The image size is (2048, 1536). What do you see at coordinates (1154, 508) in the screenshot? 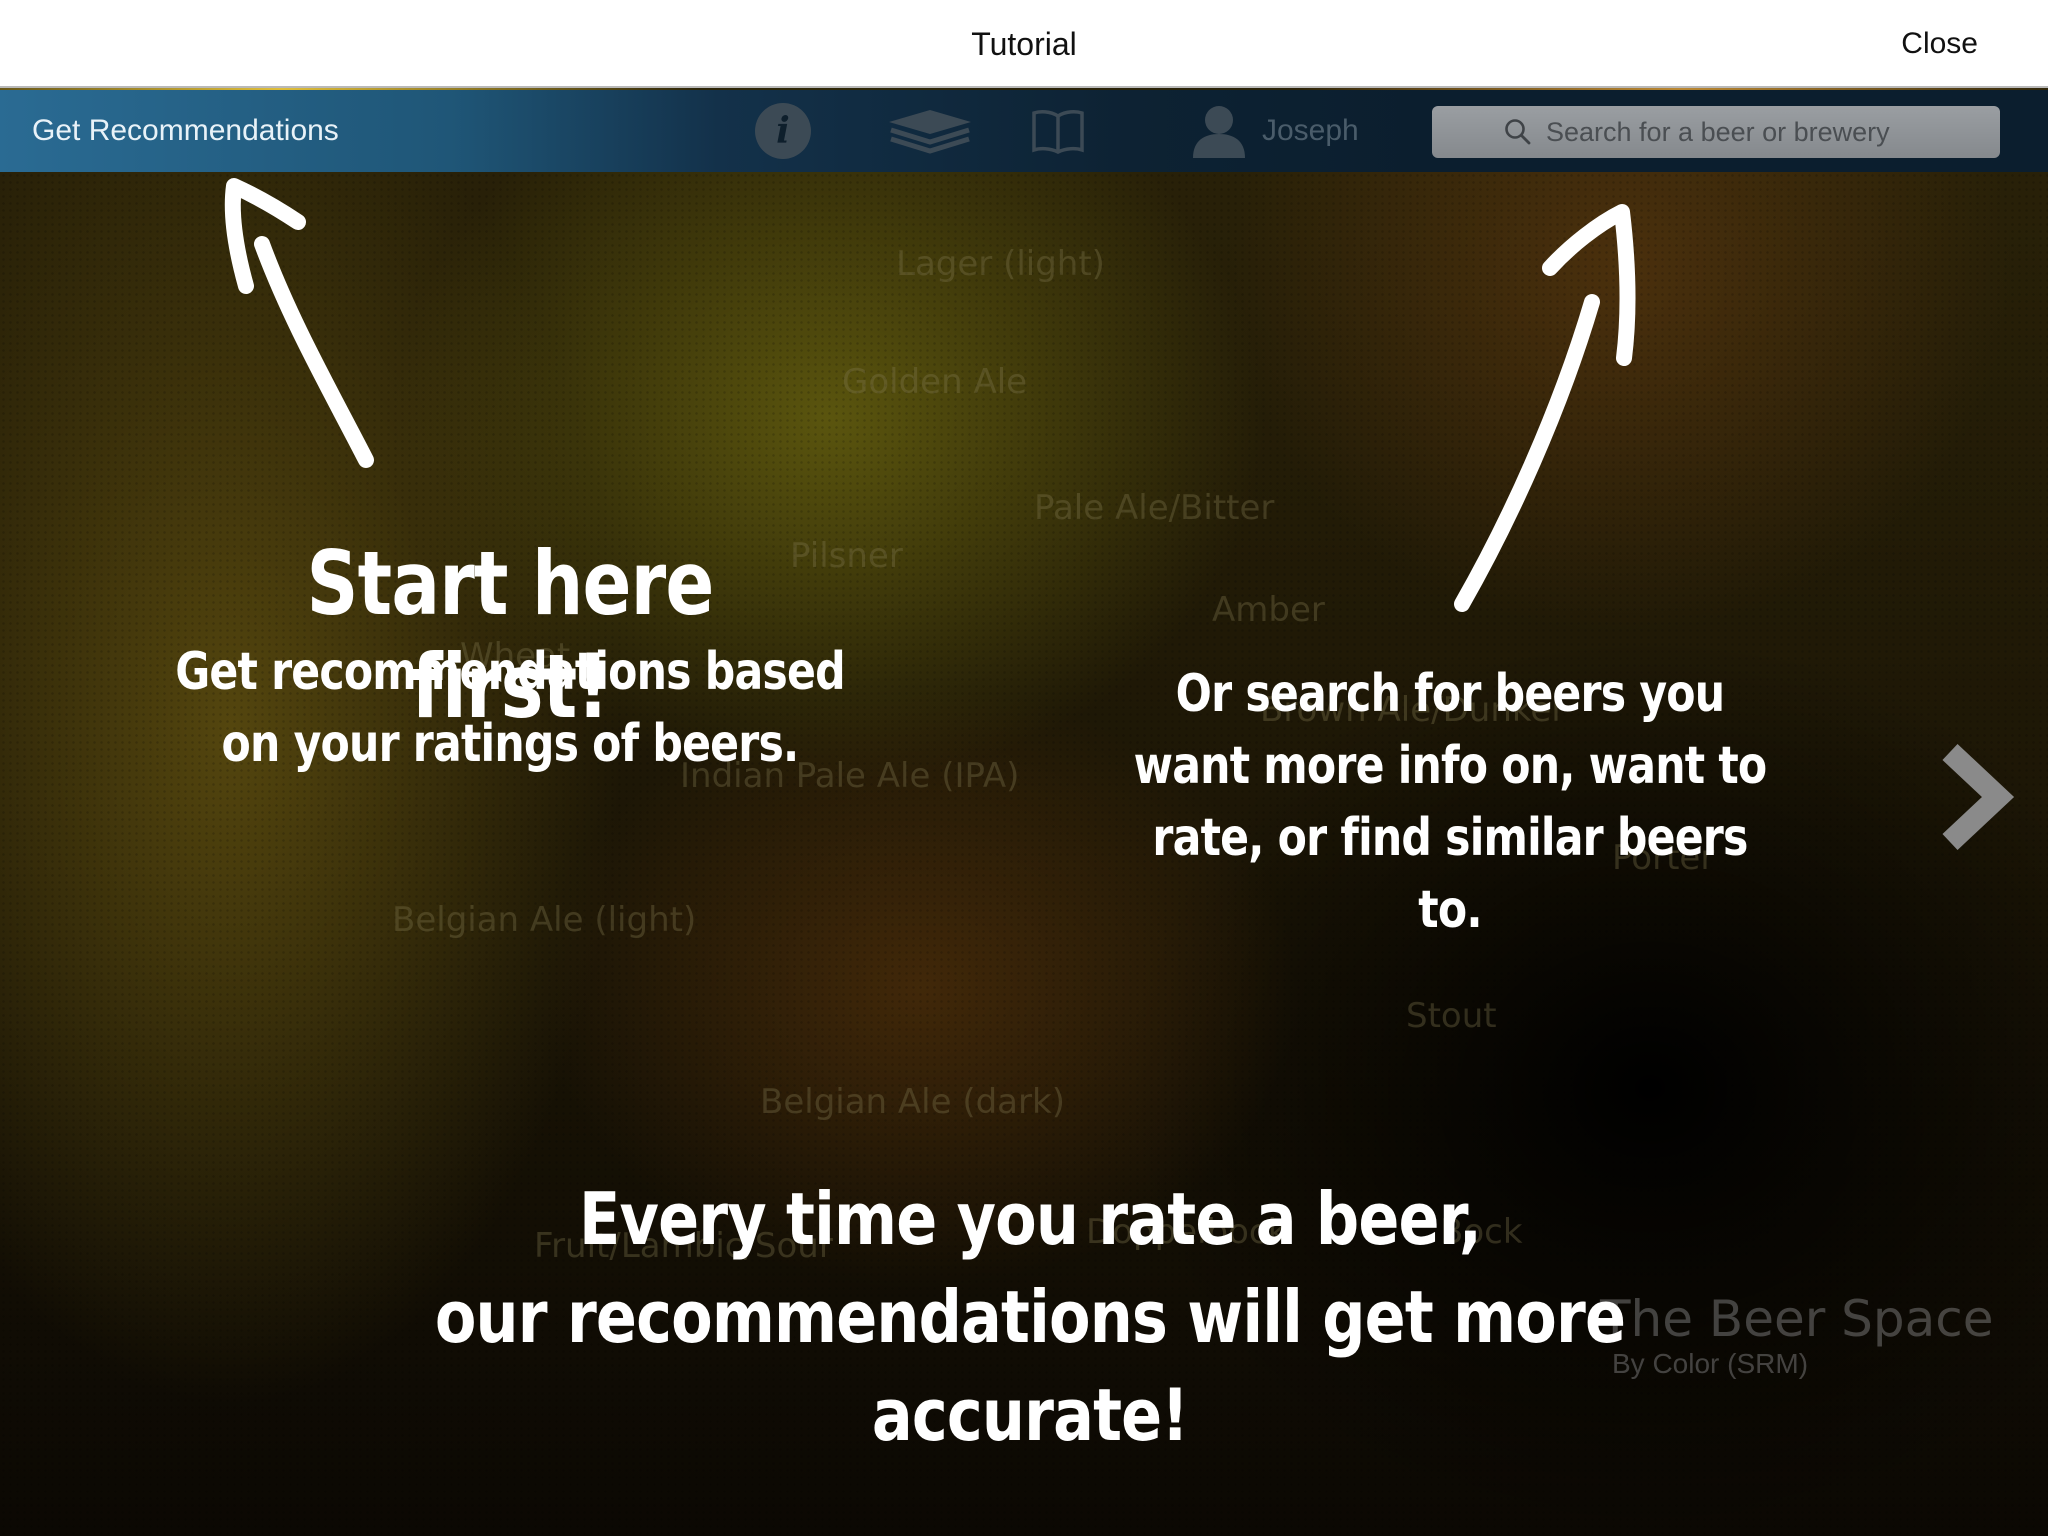
I see `style-label: Pale Ale/Bitter` at bounding box center [1154, 508].